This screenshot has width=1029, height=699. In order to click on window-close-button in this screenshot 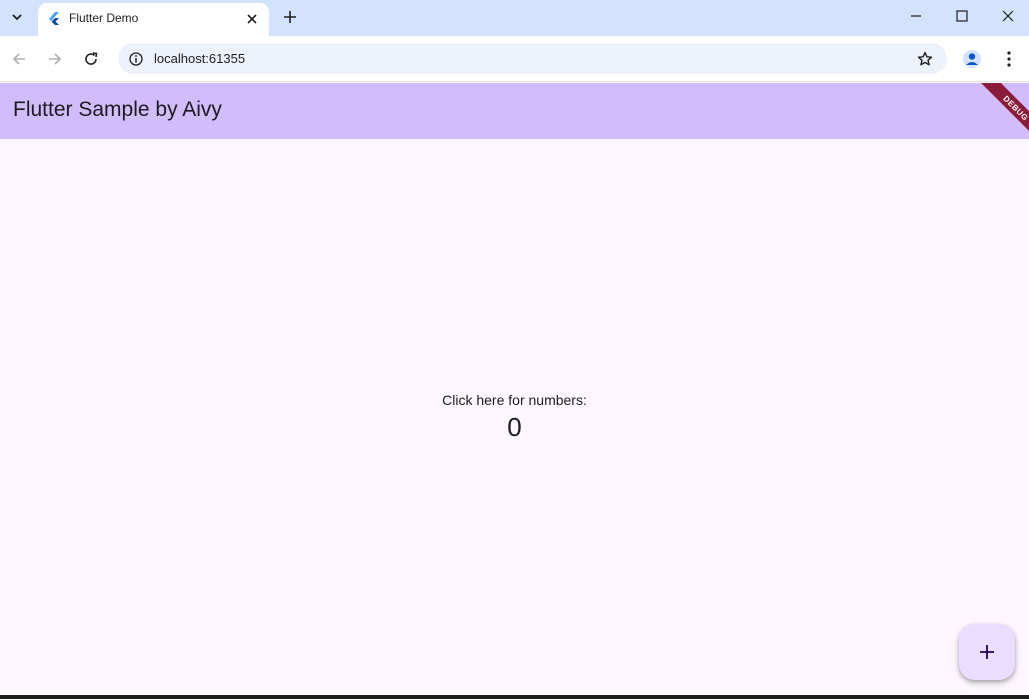, I will do `click(1007, 16)`.